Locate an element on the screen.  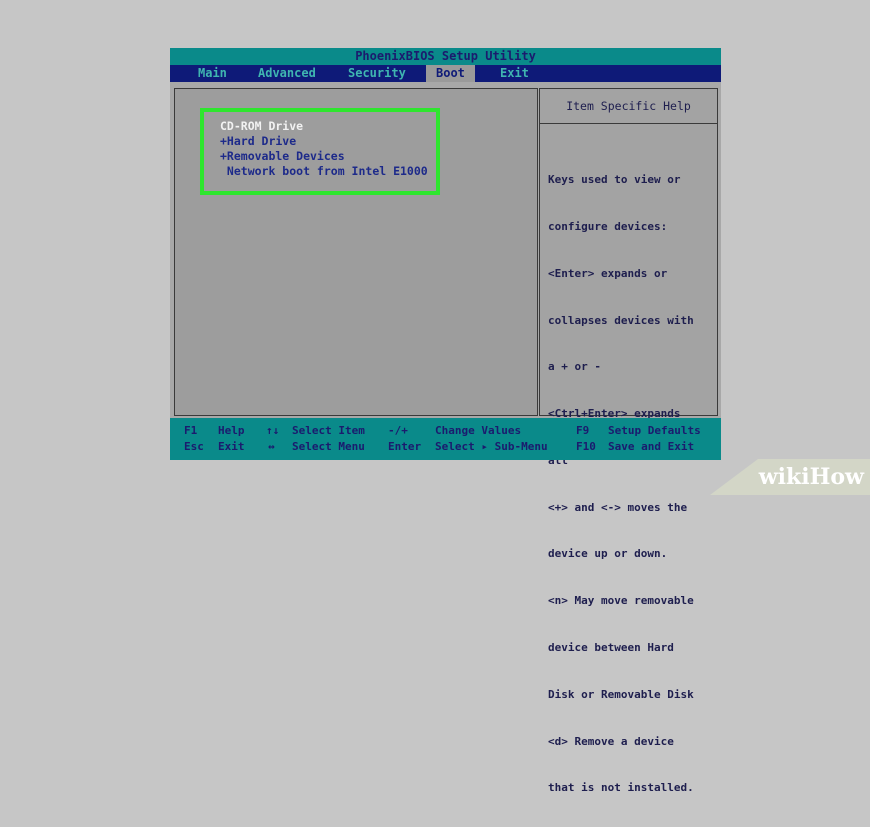
key-esc-desc: Exit is located at coordinates (231, 446).